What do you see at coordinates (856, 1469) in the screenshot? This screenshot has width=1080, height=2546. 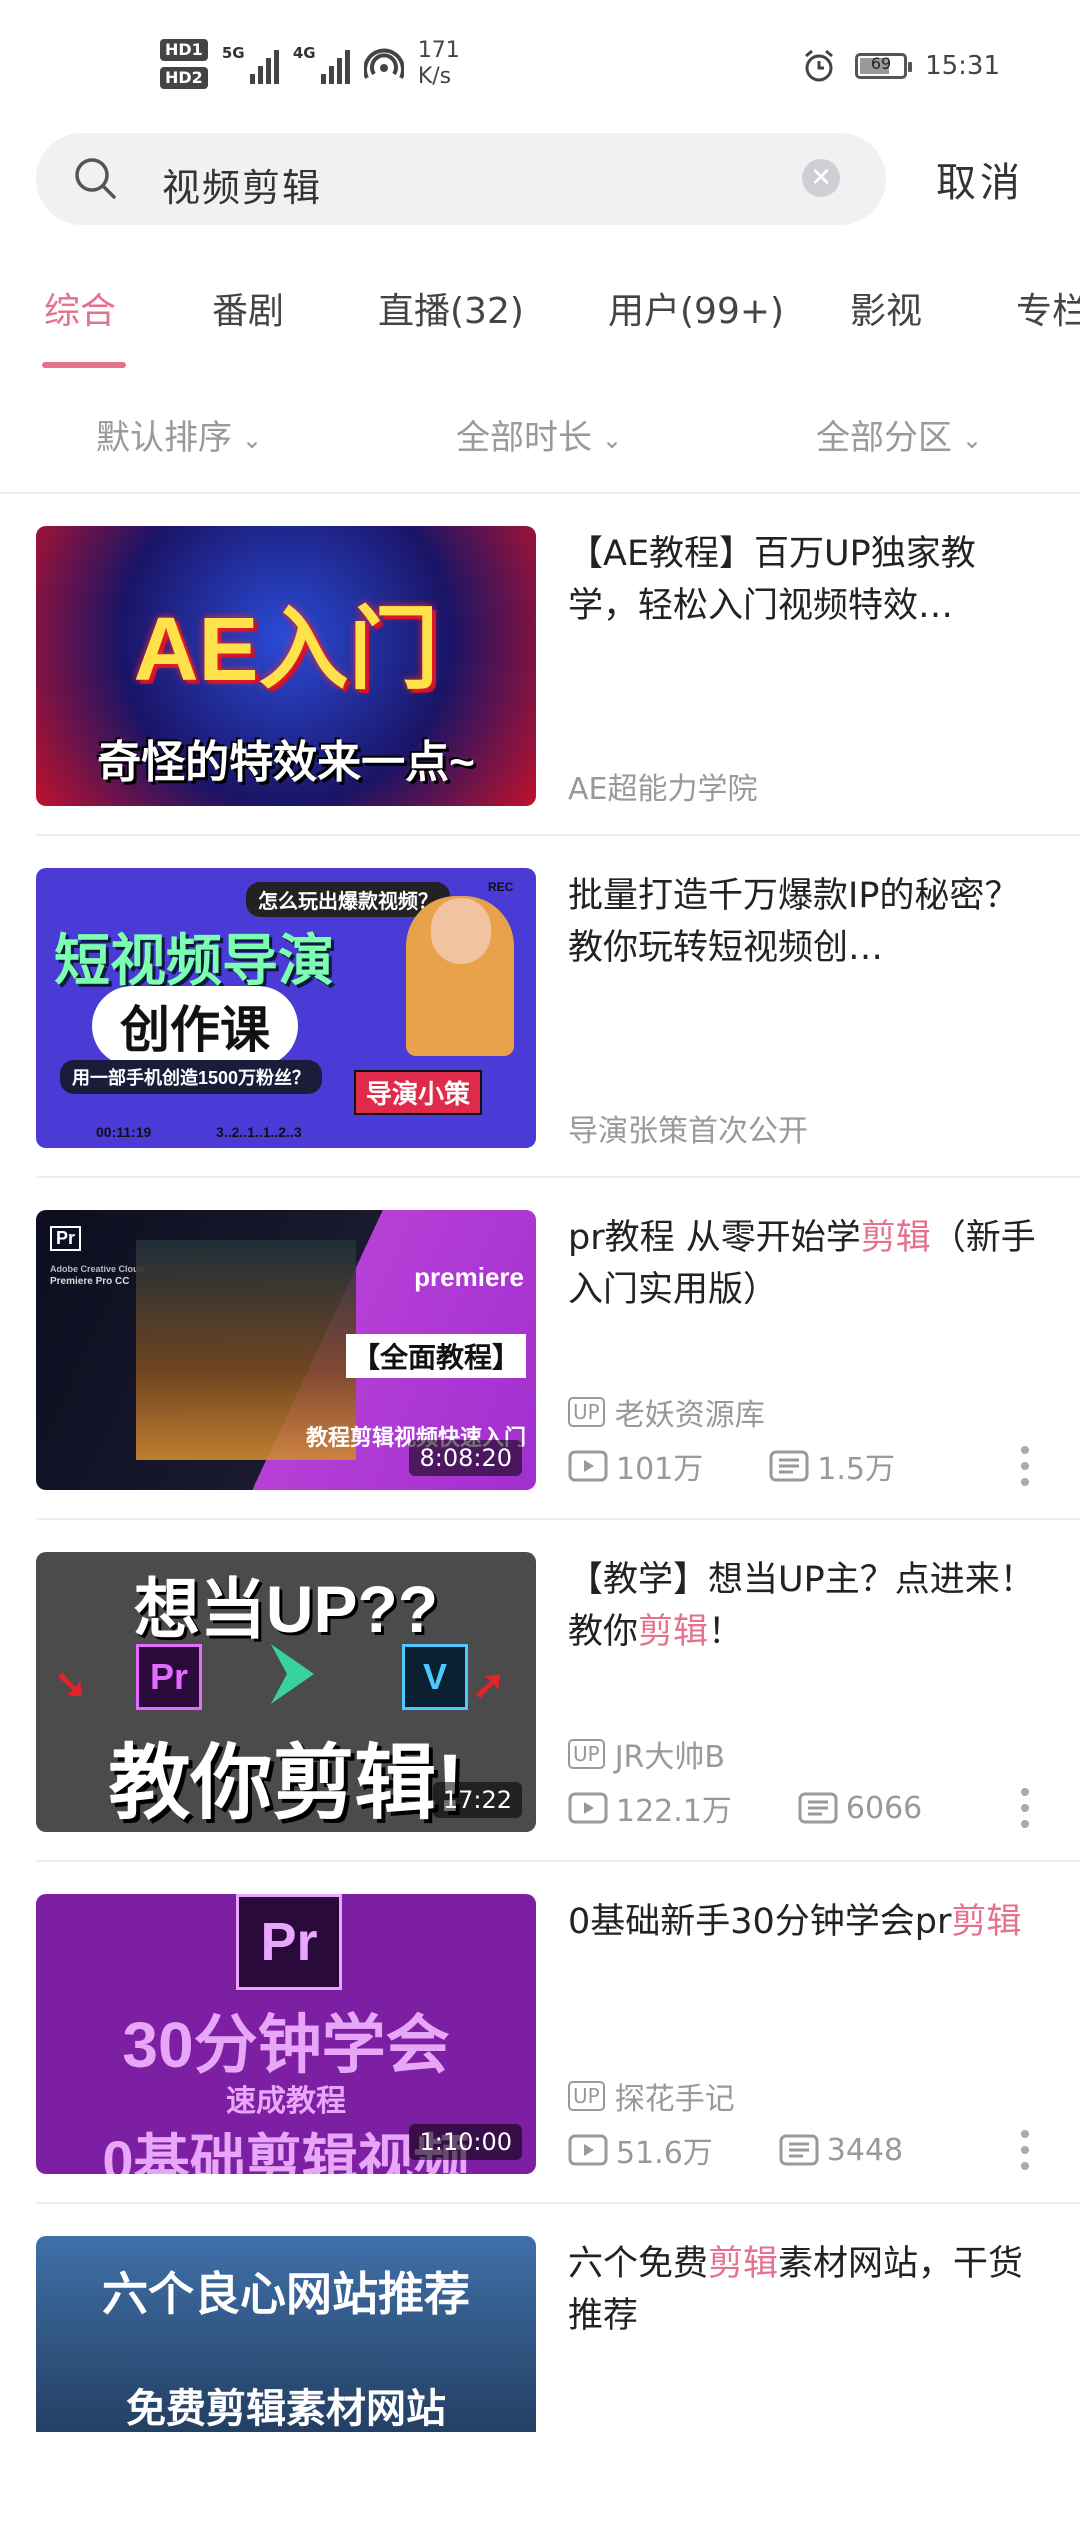 I see `danmaku-count: 1.5万` at bounding box center [856, 1469].